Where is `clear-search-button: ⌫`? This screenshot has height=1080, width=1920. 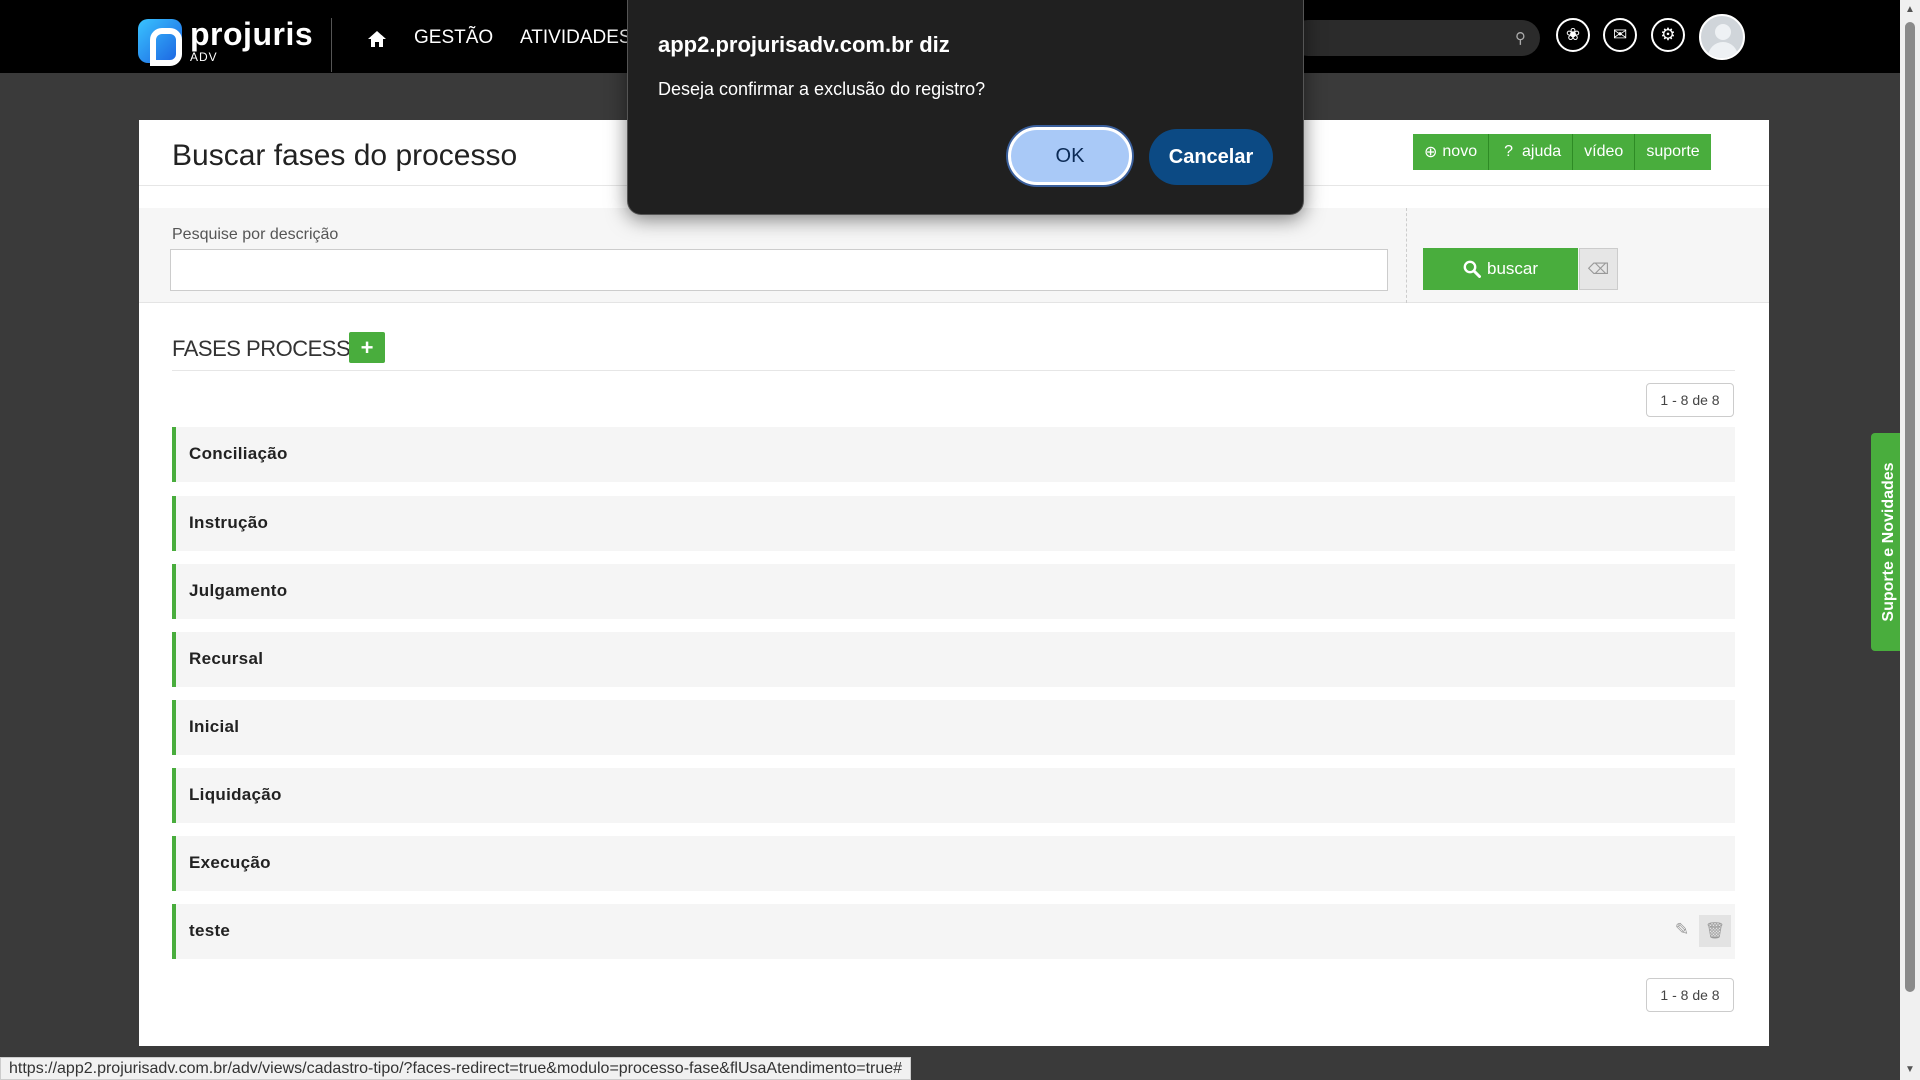
clear-search-button: ⌫ is located at coordinates (1598, 269).